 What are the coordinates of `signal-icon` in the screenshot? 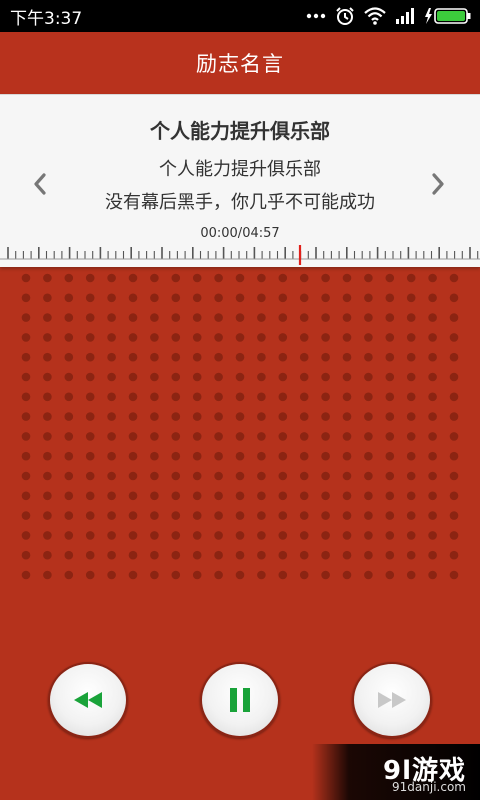 It's located at (405, 16).